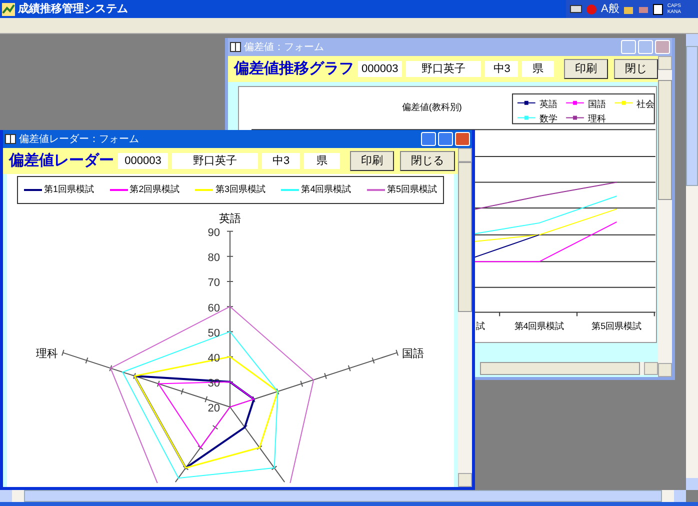 This screenshot has height=506, width=698. Describe the element at coordinates (617, 326) in the screenshot. I see `x-axis-label: 第5回県模試` at that location.